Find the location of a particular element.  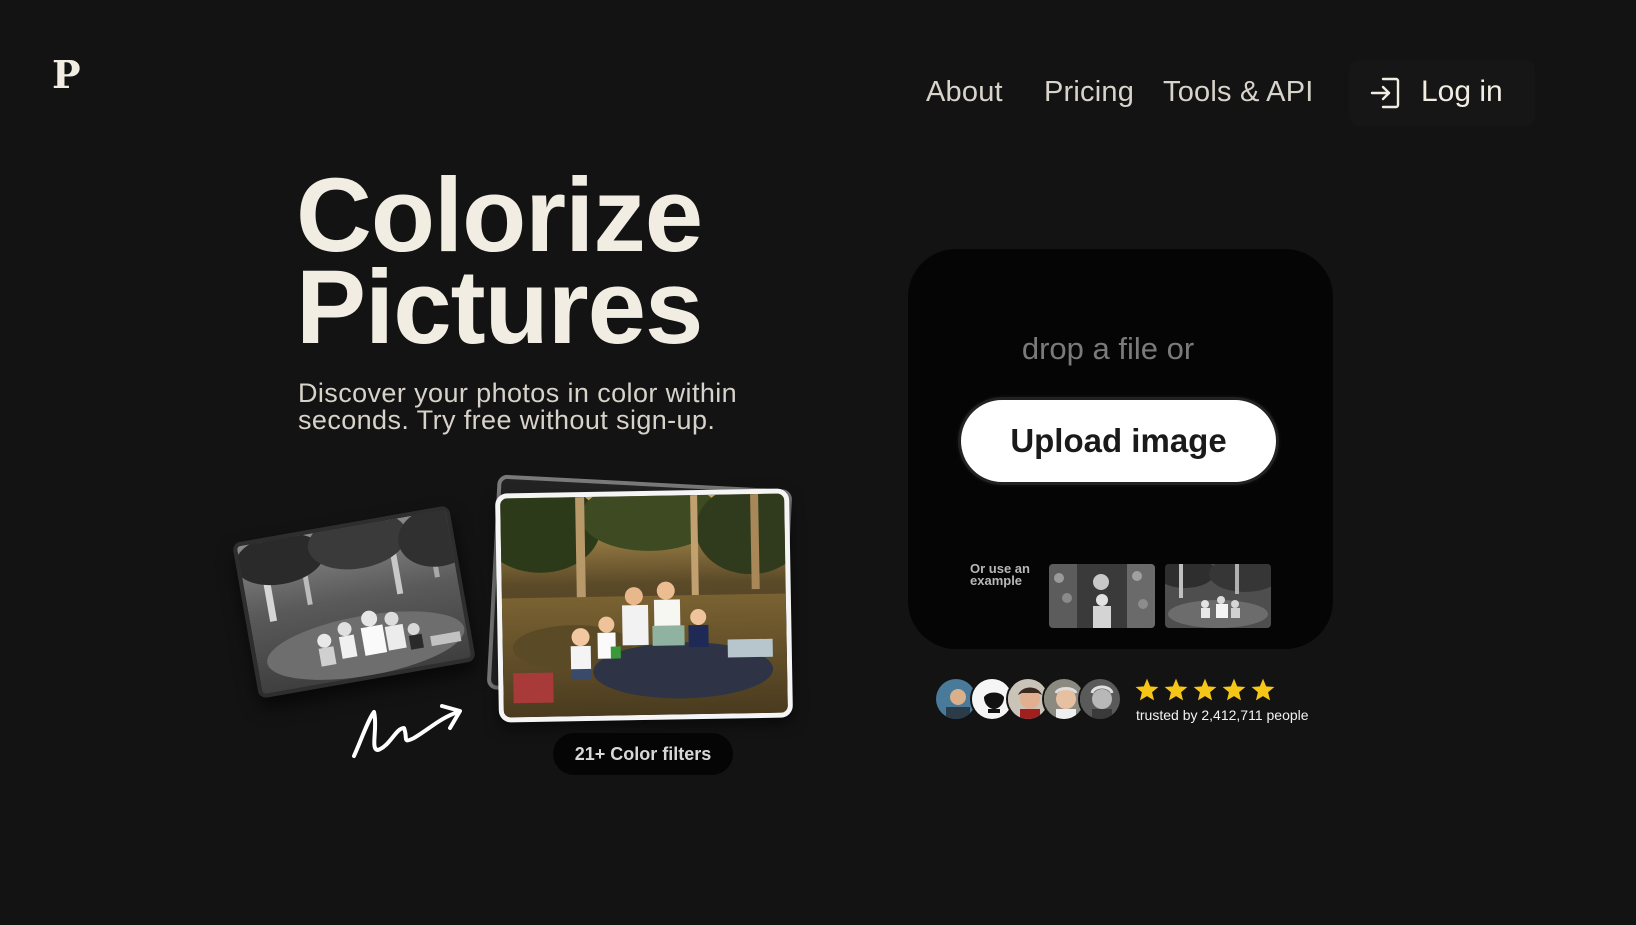

bw-photo-example is located at coordinates (354, 602).